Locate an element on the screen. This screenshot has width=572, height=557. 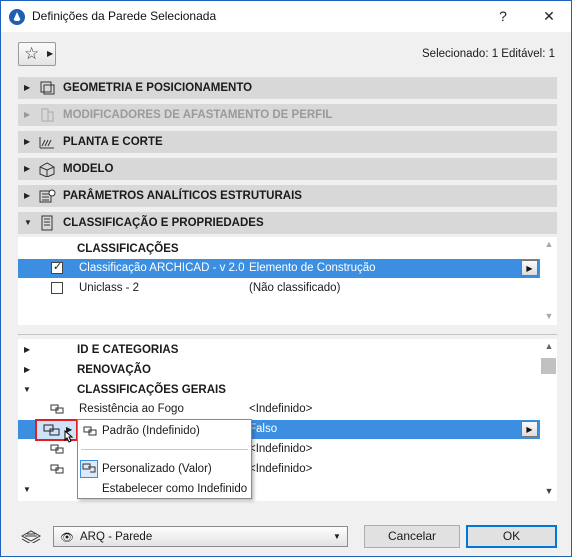
structural-analytical-icon is located at coordinates (47, 196).